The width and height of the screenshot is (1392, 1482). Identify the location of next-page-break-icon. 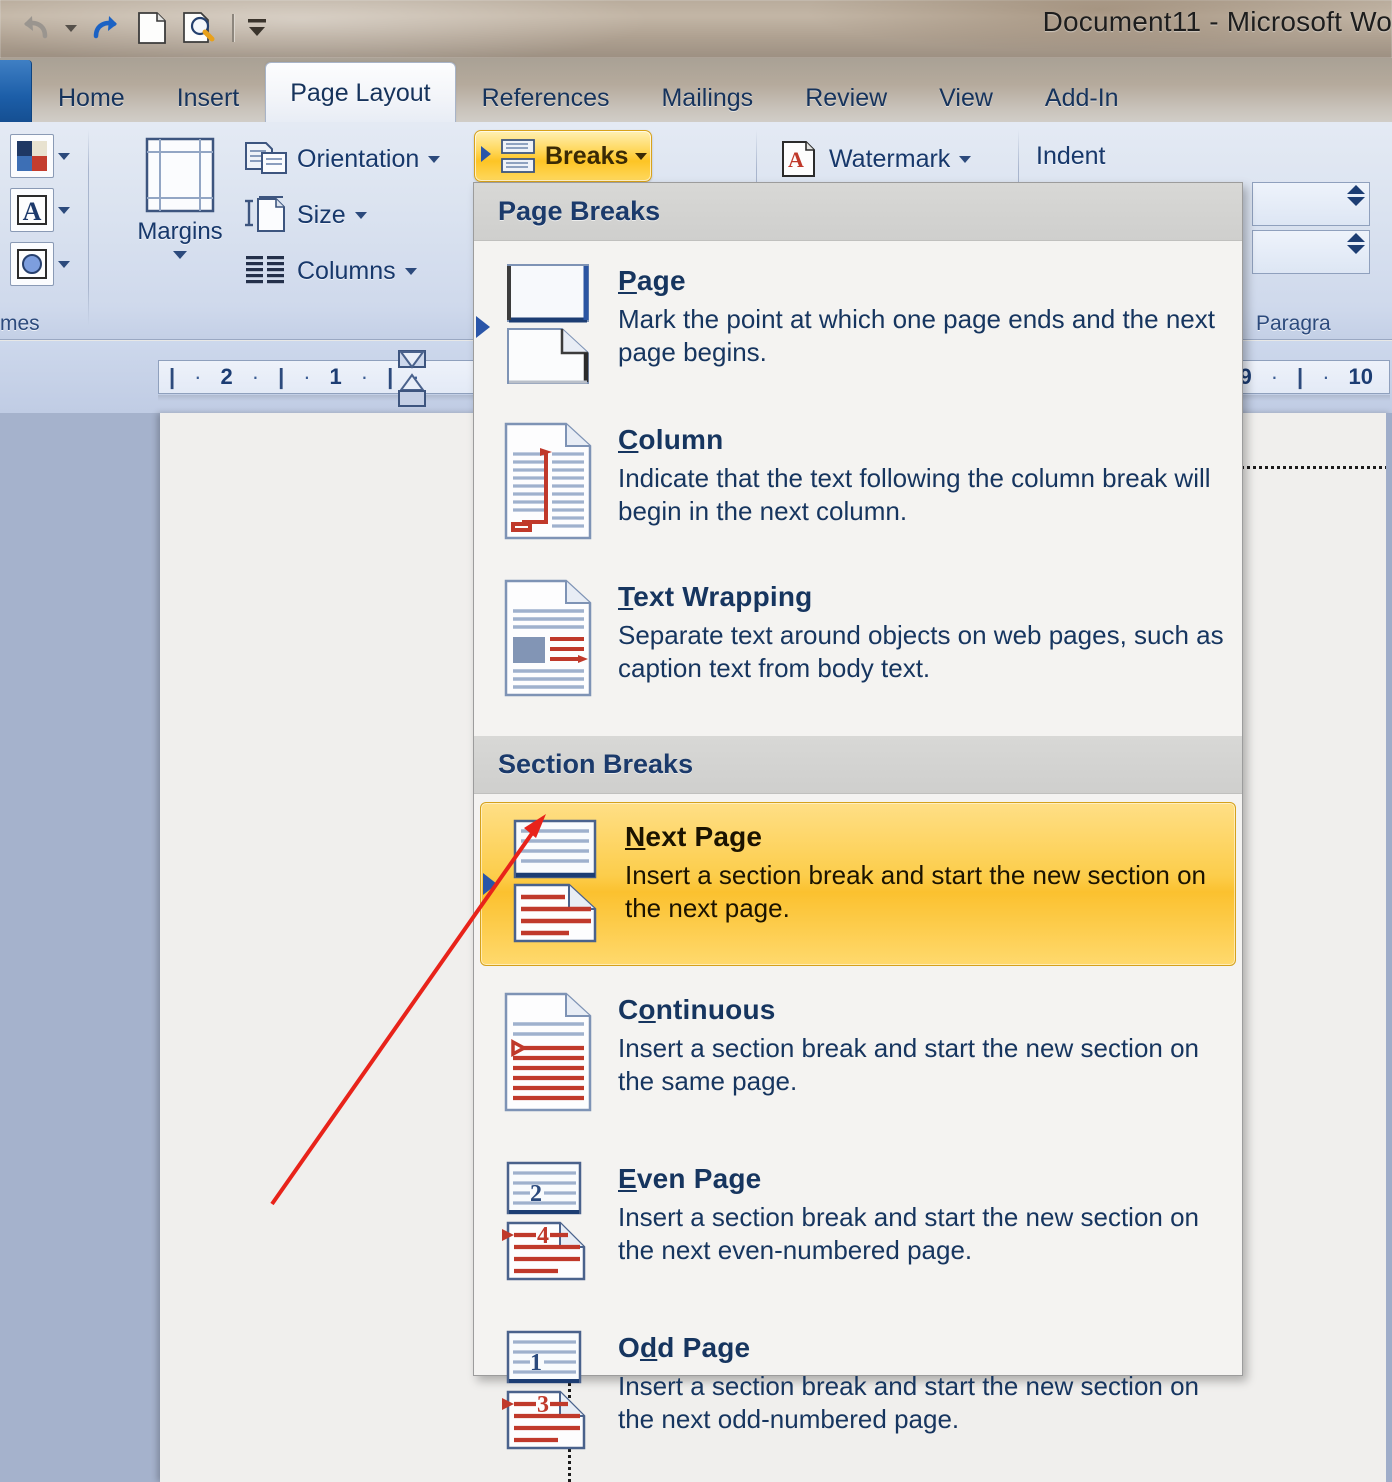
(545, 884).